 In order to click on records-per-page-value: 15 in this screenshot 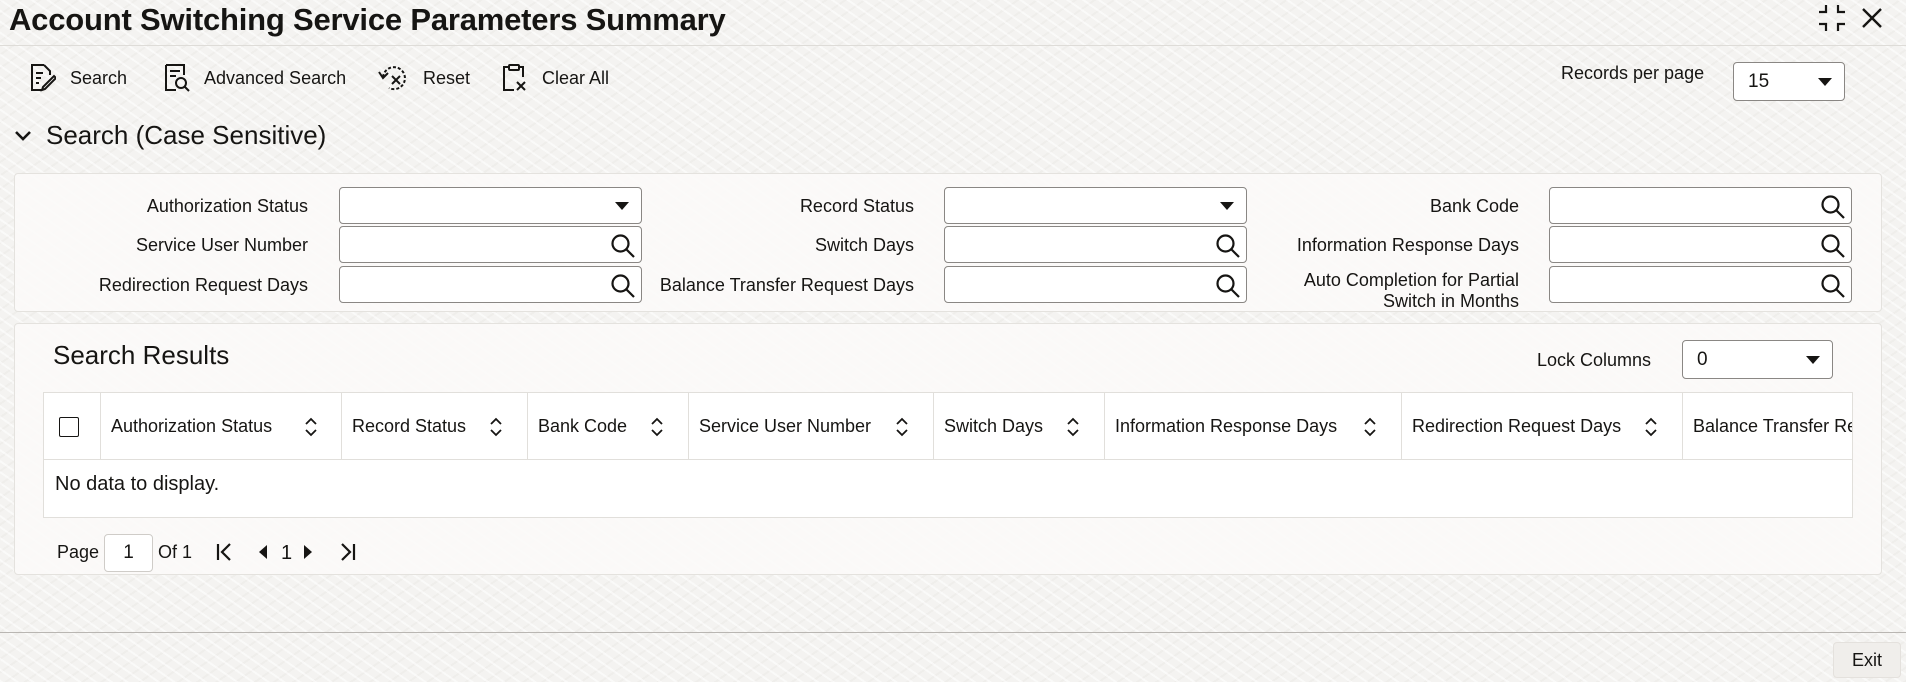, I will do `click(1759, 81)`.